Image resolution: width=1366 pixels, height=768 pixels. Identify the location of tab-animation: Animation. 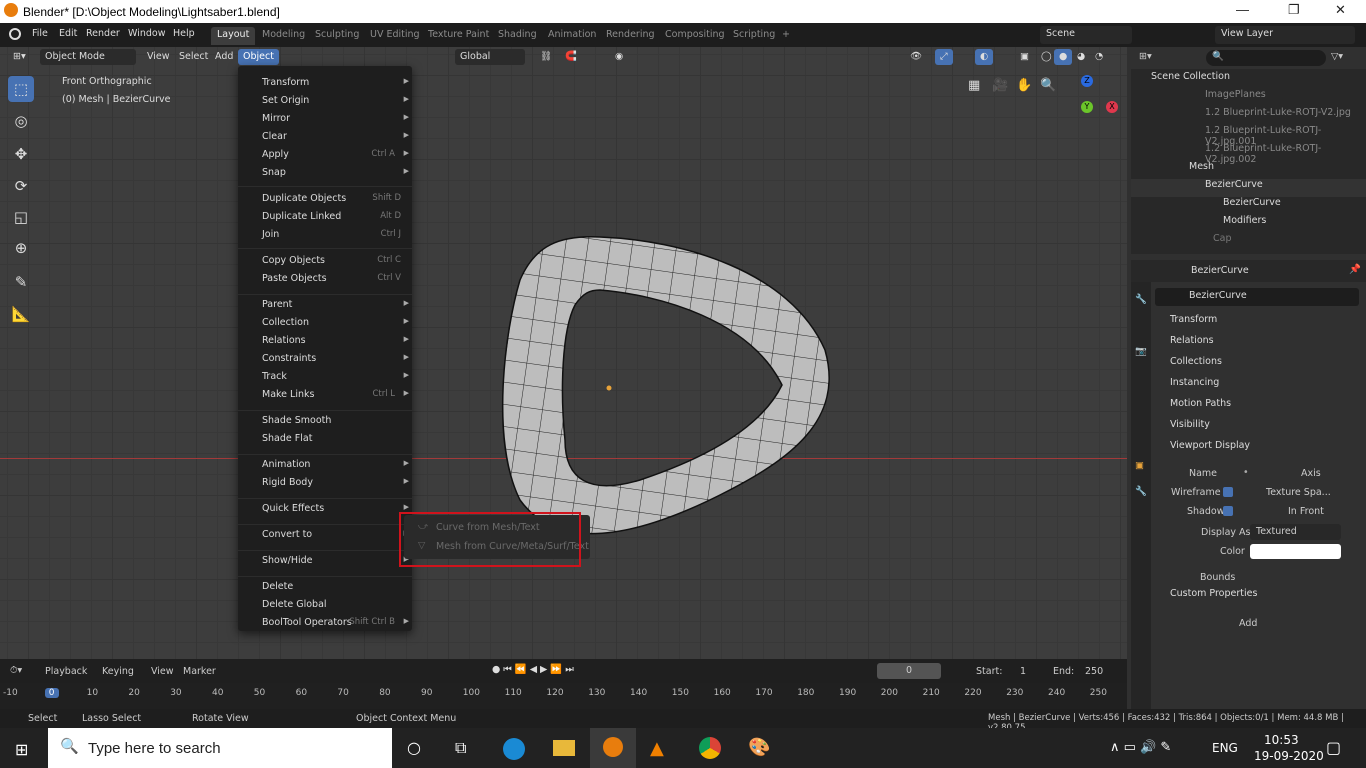
(572, 36).